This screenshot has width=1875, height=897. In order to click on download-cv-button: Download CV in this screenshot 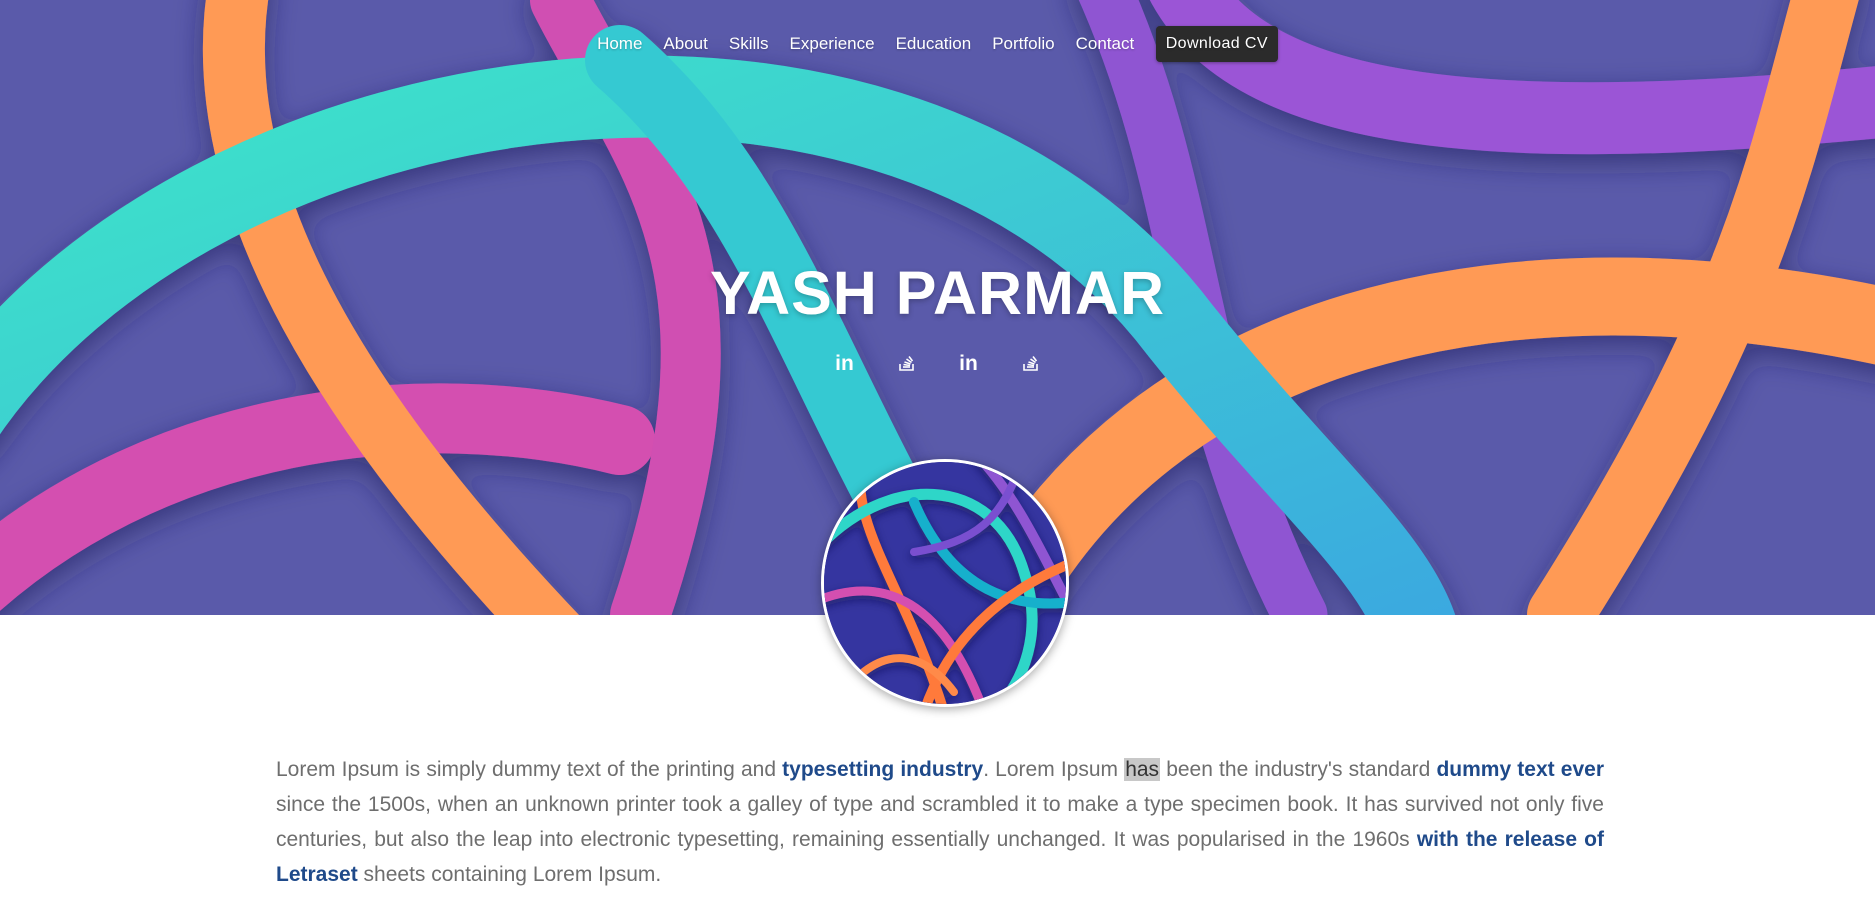, I will do `click(1216, 44)`.